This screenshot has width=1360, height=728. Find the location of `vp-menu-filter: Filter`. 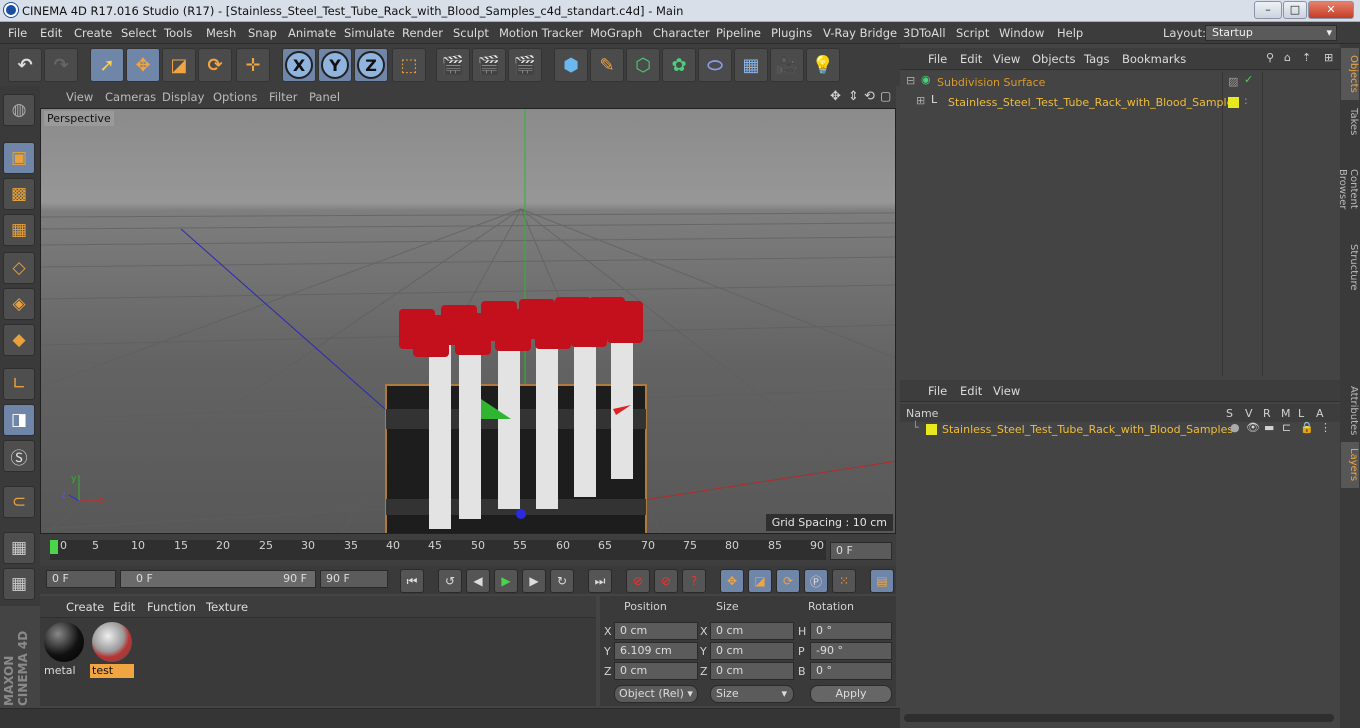

vp-menu-filter: Filter is located at coordinates (283, 97).